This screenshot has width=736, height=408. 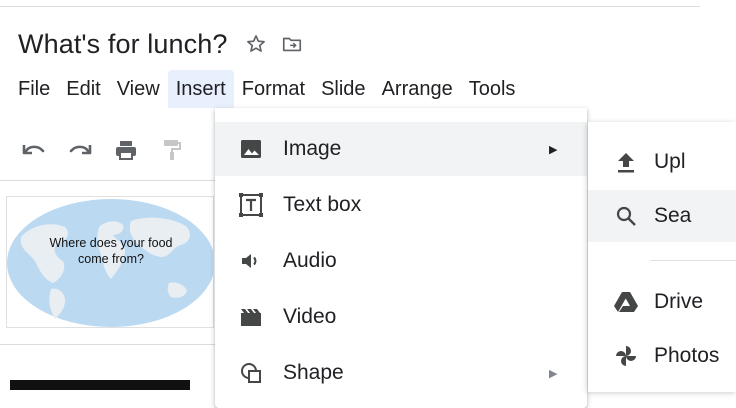 I want to click on image-submenu-label-drive: Drive, so click(x=679, y=301).